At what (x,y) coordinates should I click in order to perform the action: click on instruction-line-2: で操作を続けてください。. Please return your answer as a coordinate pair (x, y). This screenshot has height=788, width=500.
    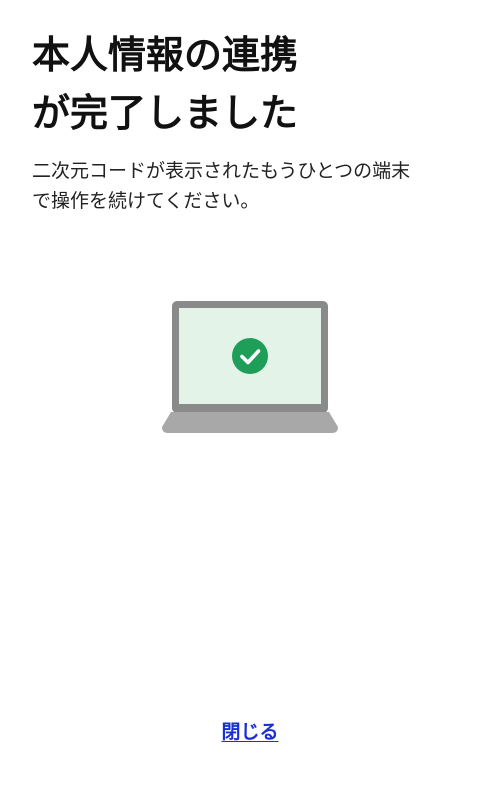
    Looking at the image, I should click on (146, 201).